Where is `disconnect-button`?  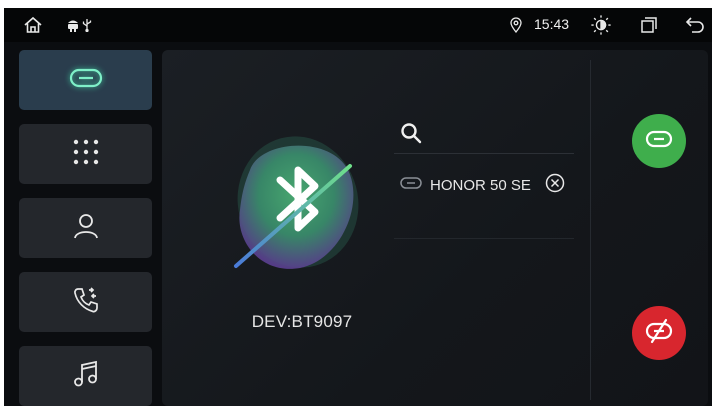 disconnect-button is located at coordinates (659, 333).